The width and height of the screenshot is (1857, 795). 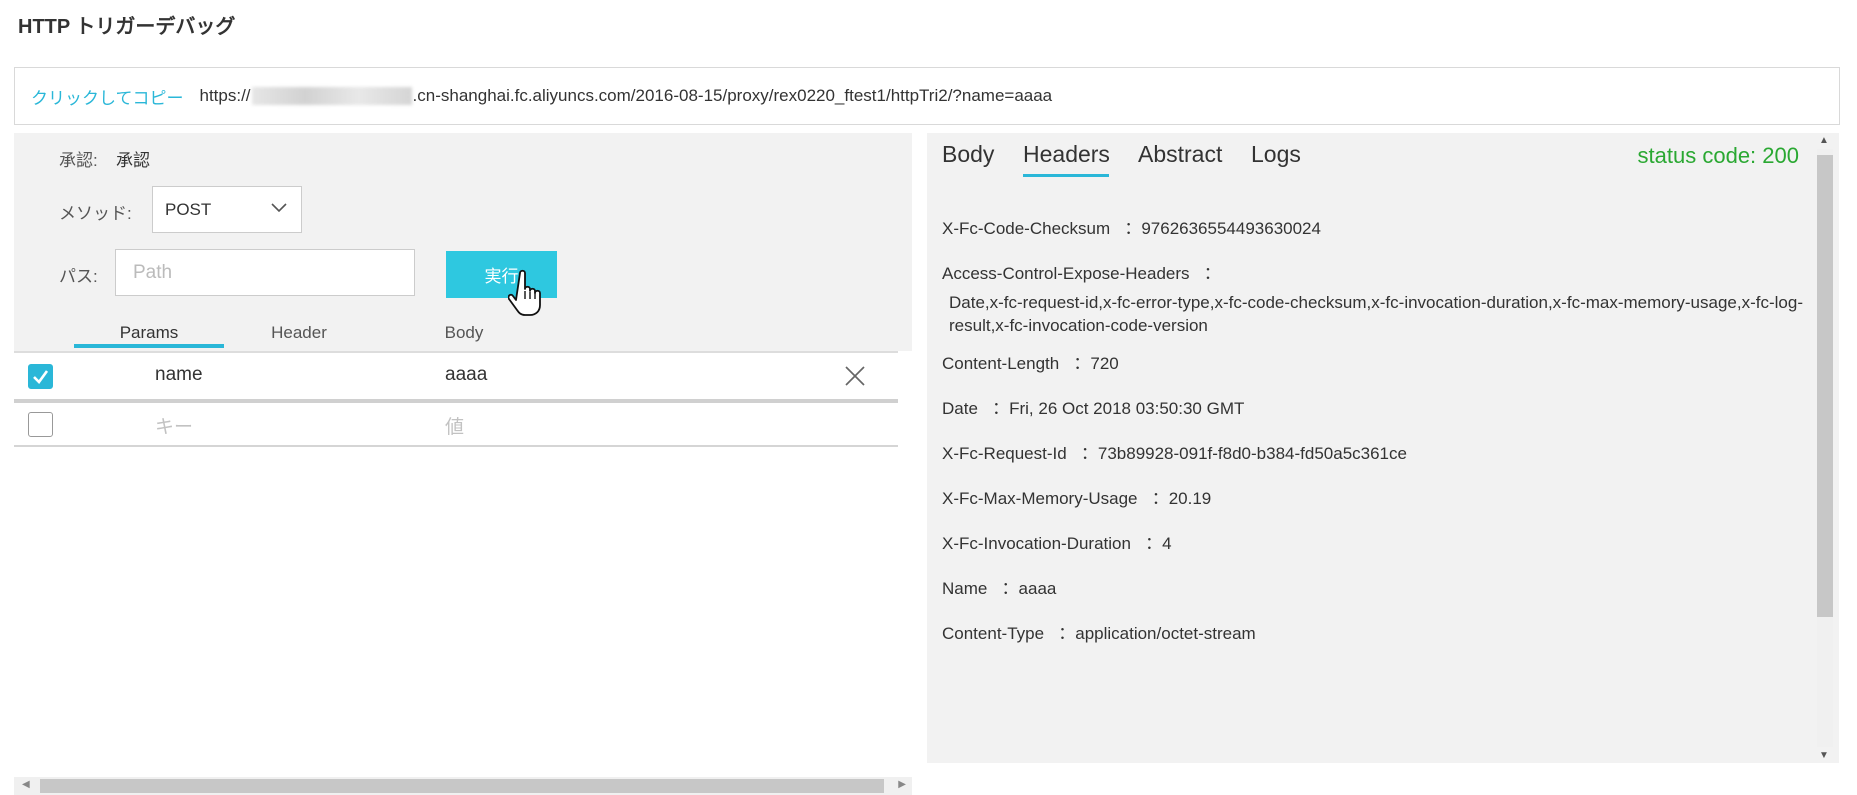 What do you see at coordinates (133, 160) in the screenshot?
I see `auth-value: 承認` at bounding box center [133, 160].